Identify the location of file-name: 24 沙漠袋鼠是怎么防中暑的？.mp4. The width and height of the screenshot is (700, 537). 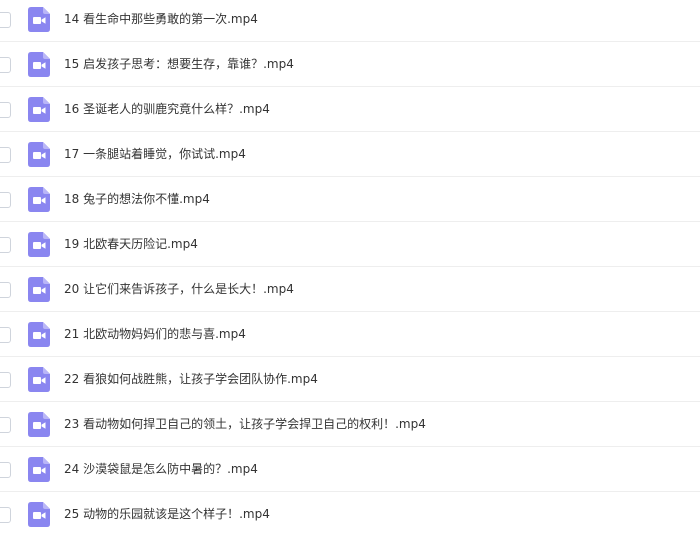
(161, 469).